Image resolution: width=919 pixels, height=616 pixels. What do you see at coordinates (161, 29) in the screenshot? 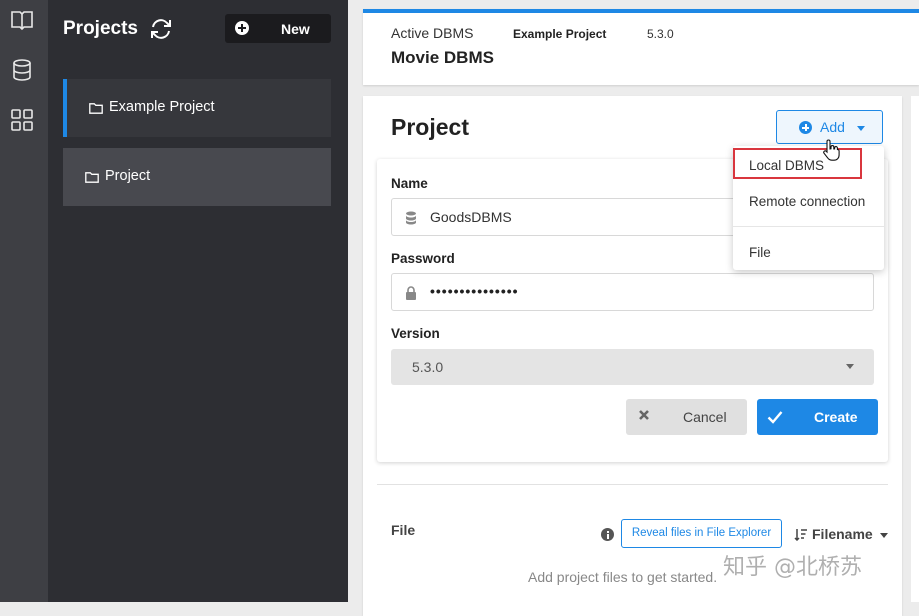
I see `refresh-icon` at bounding box center [161, 29].